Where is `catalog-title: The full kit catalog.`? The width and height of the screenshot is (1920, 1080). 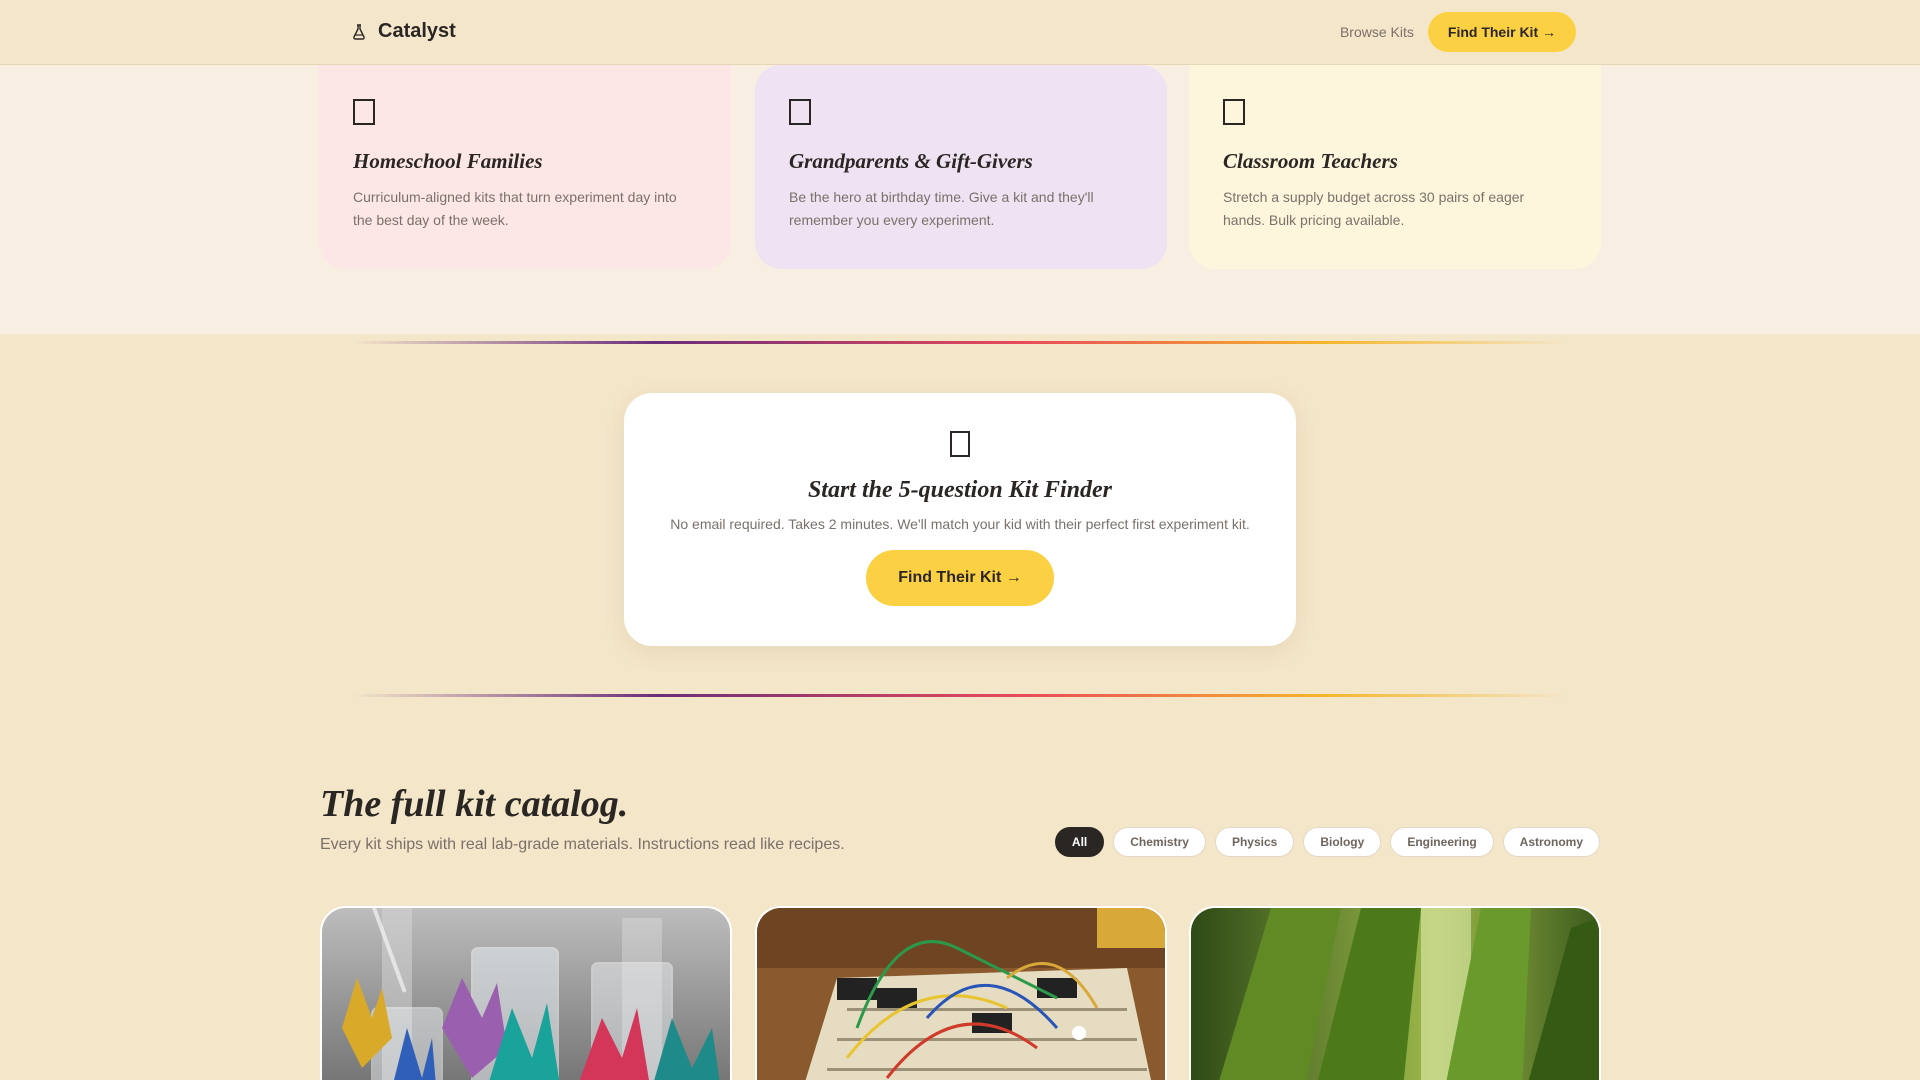 catalog-title: The full kit catalog. is located at coordinates (474, 804).